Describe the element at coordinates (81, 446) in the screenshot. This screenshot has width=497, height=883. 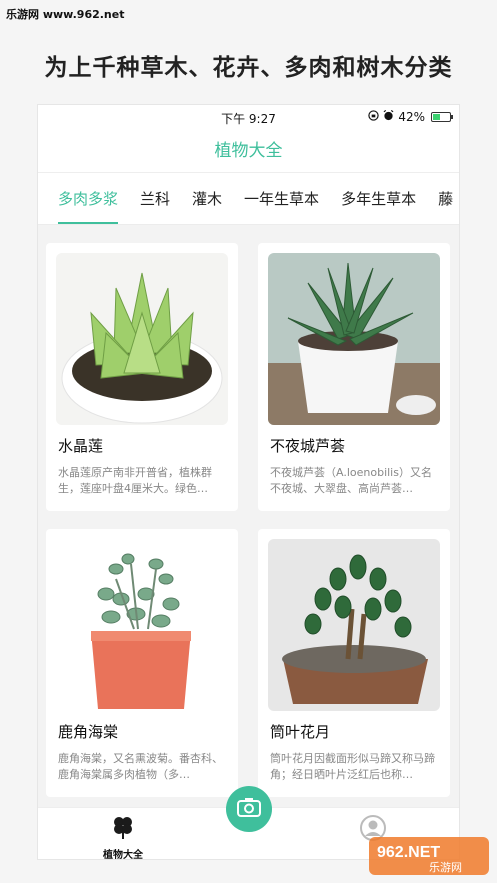
I see `plant-title: 水晶莲` at that location.